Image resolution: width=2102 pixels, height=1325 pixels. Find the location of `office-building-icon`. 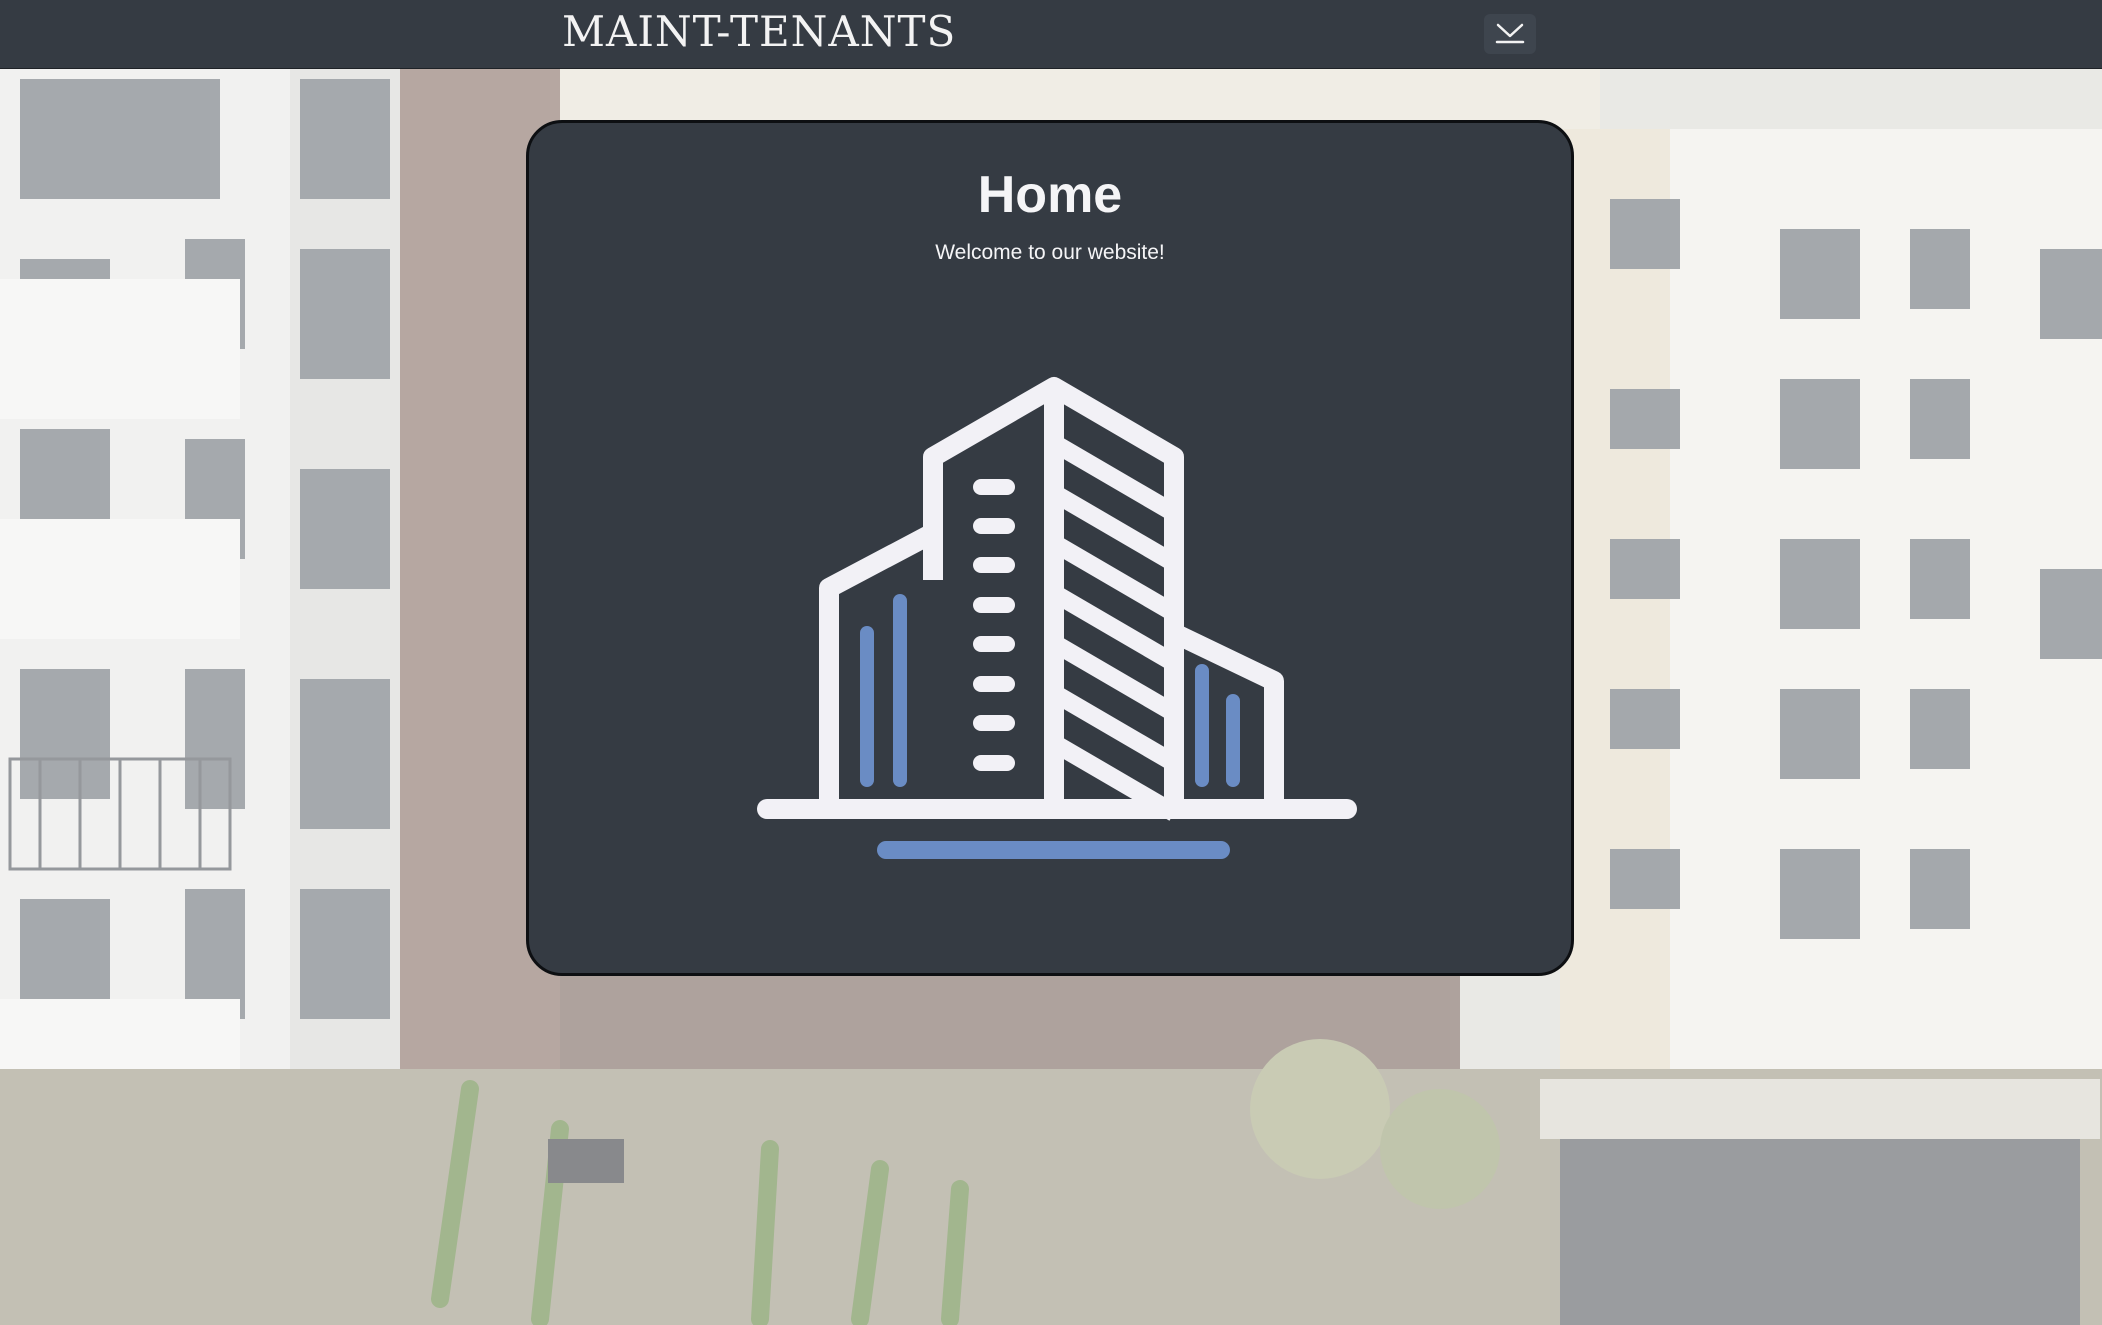

office-building-icon is located at coordinates (1057, 618).